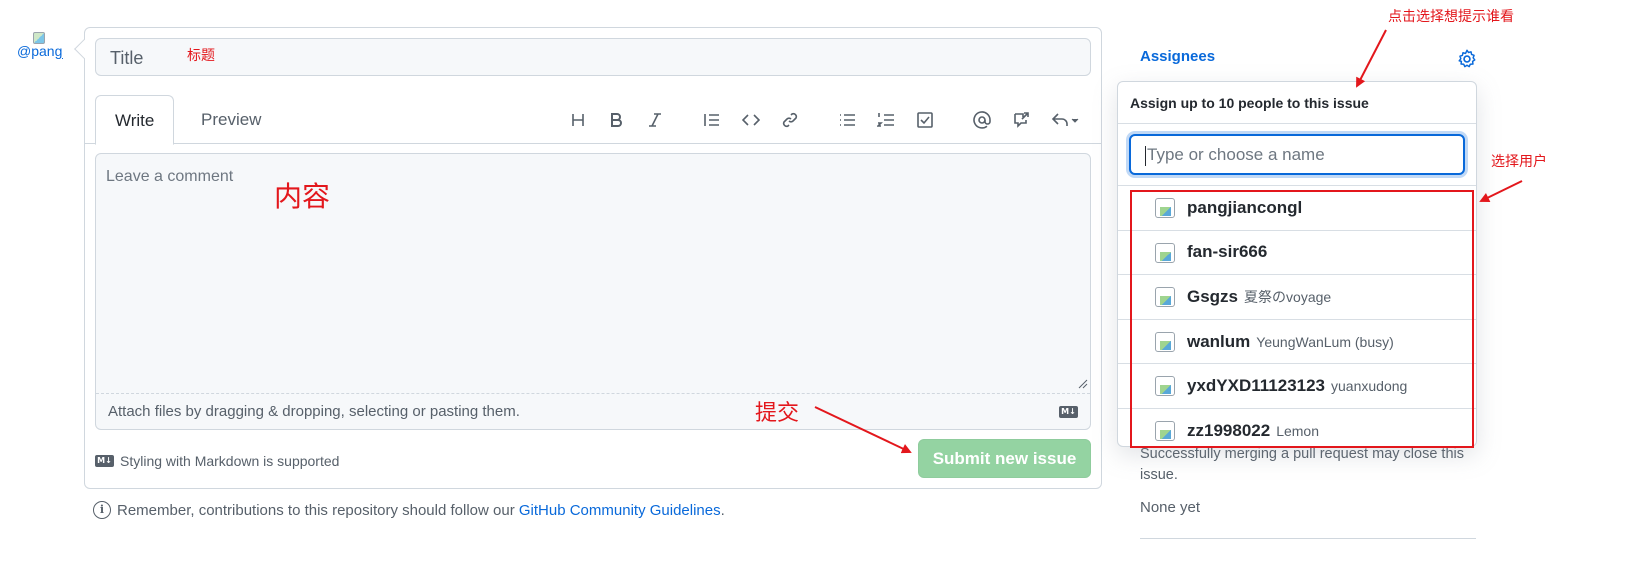  What do you see at coordinates (231, 119) in the screenshot?
I see `tab-preview: Preview` at bounding box center [231, 119].